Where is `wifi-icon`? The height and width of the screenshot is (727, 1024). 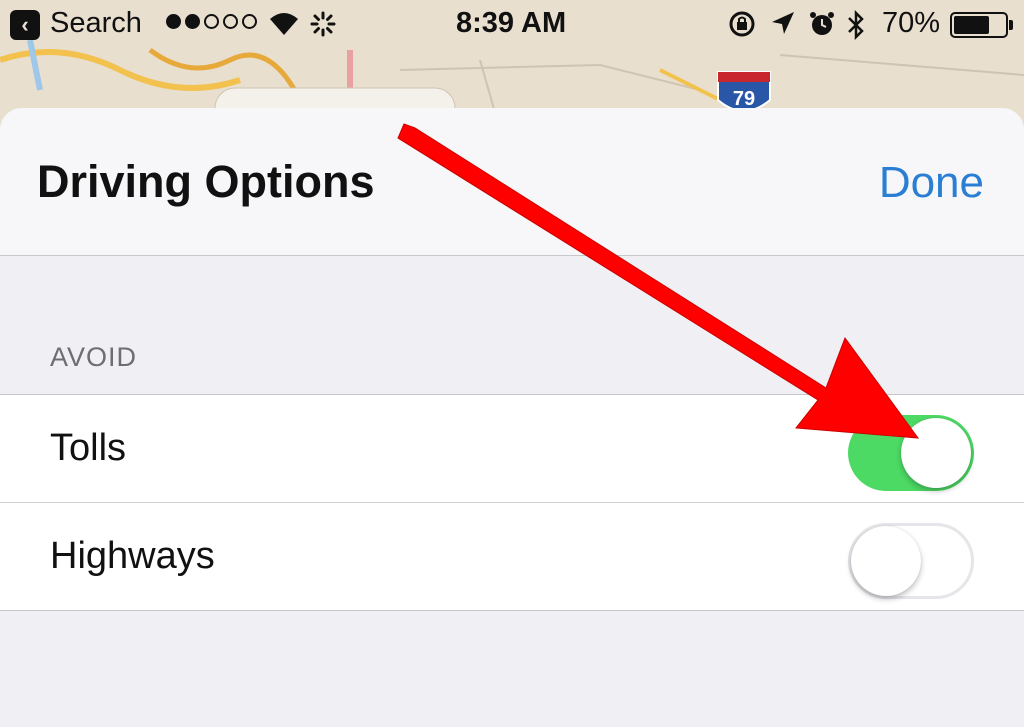 wifi-icon is located at coordinates (284, 24).